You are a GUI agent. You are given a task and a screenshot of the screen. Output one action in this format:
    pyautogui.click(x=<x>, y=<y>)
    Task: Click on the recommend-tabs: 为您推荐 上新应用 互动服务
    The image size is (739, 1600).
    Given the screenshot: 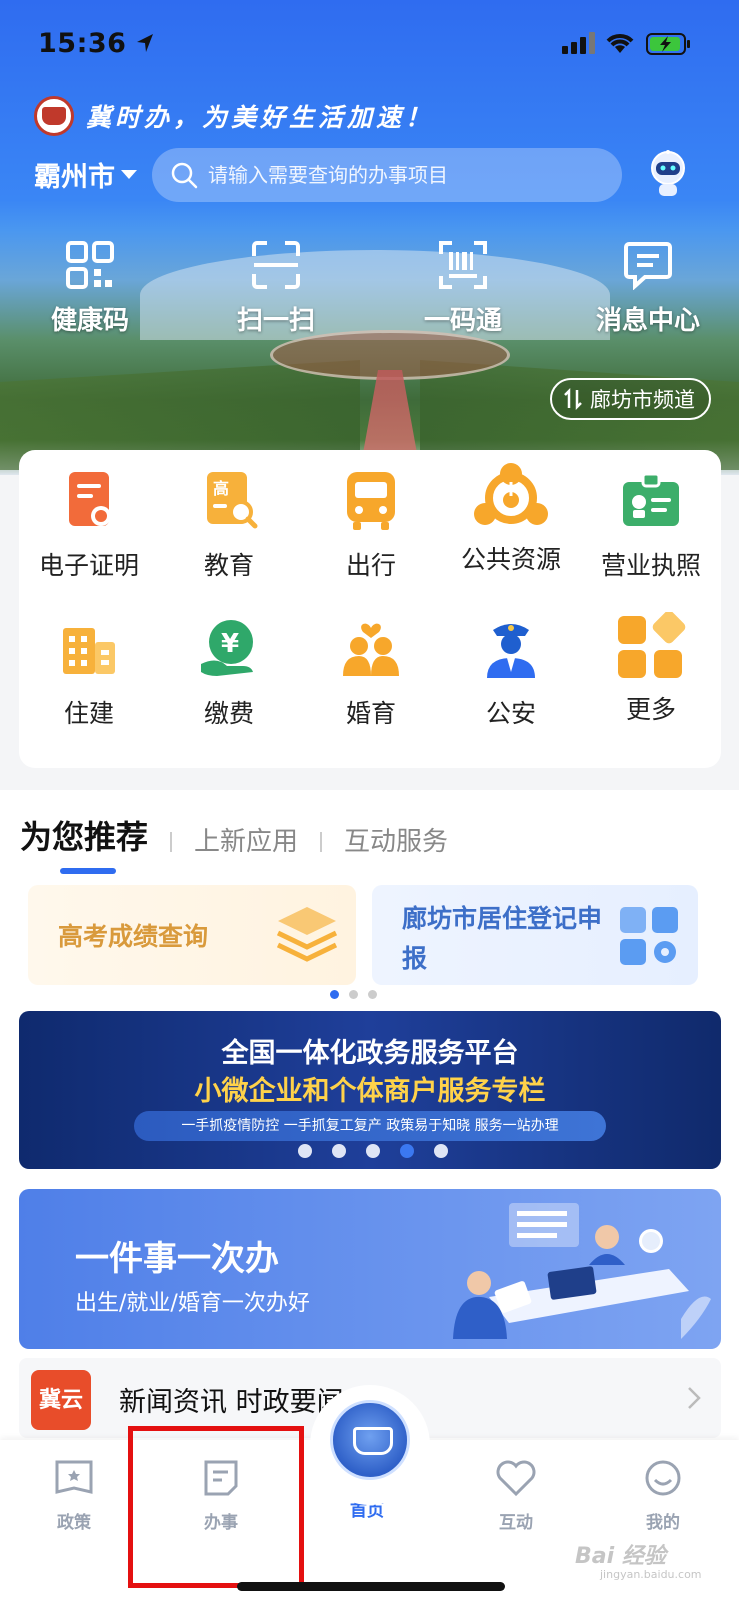 What is the action you would take?
    pyautogui.click(x=234, y=843)
    